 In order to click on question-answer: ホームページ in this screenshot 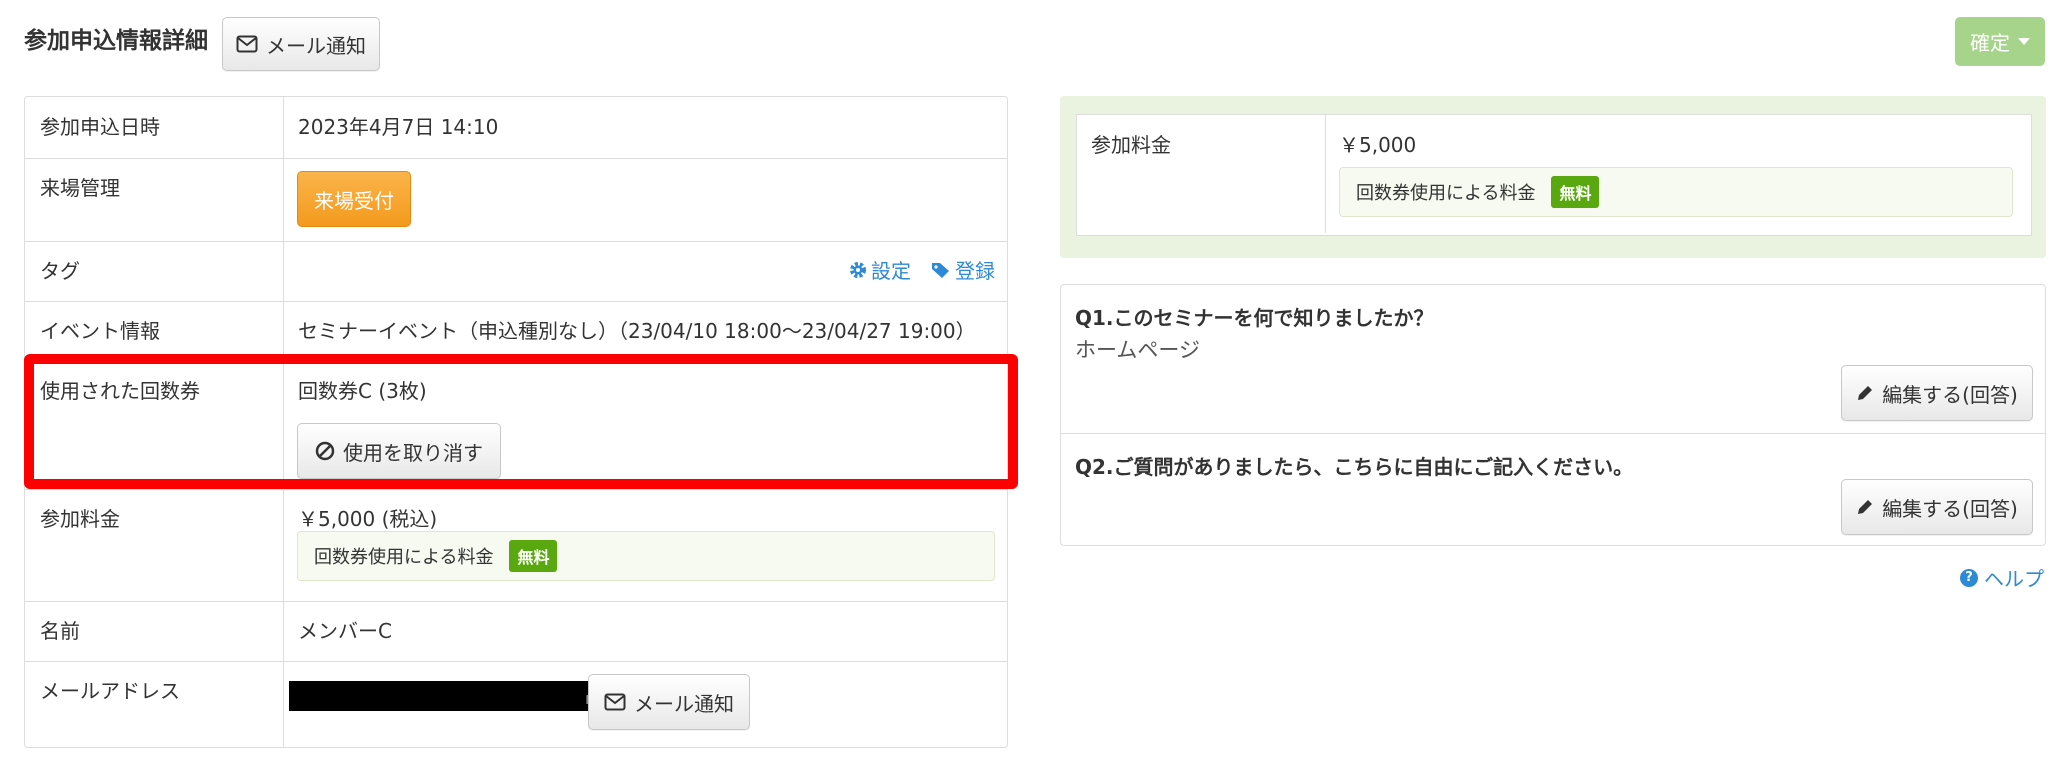, I will do `click(1137, 350)`.